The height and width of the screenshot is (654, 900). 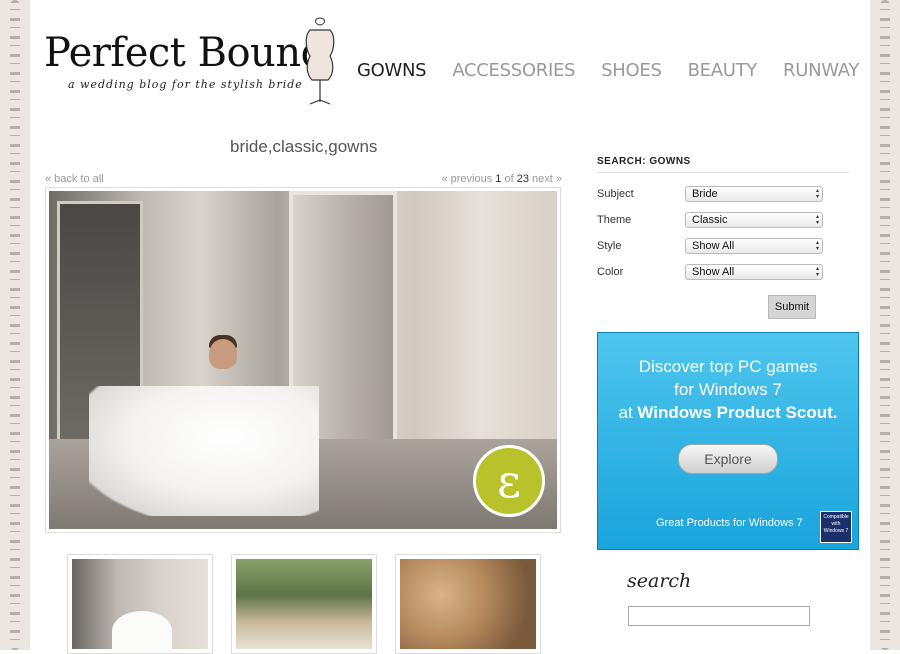 I want to click on site-search-label: search, so click(x=659, y=581).